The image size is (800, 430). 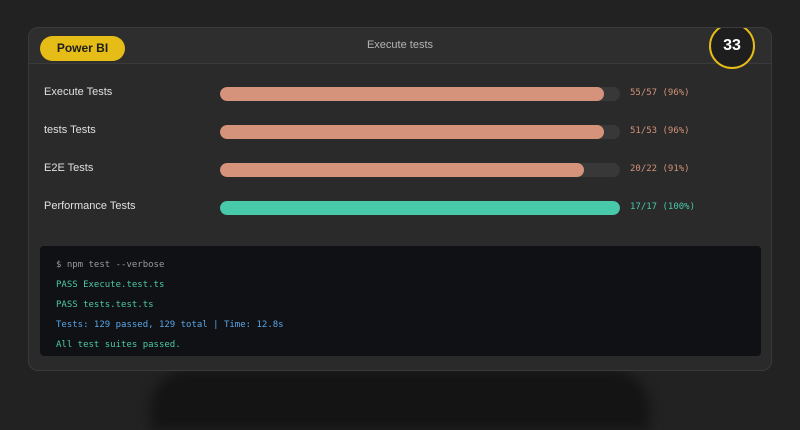 I want to click on suite-stat: 20/22 (91%), so click(x=660, y=169).